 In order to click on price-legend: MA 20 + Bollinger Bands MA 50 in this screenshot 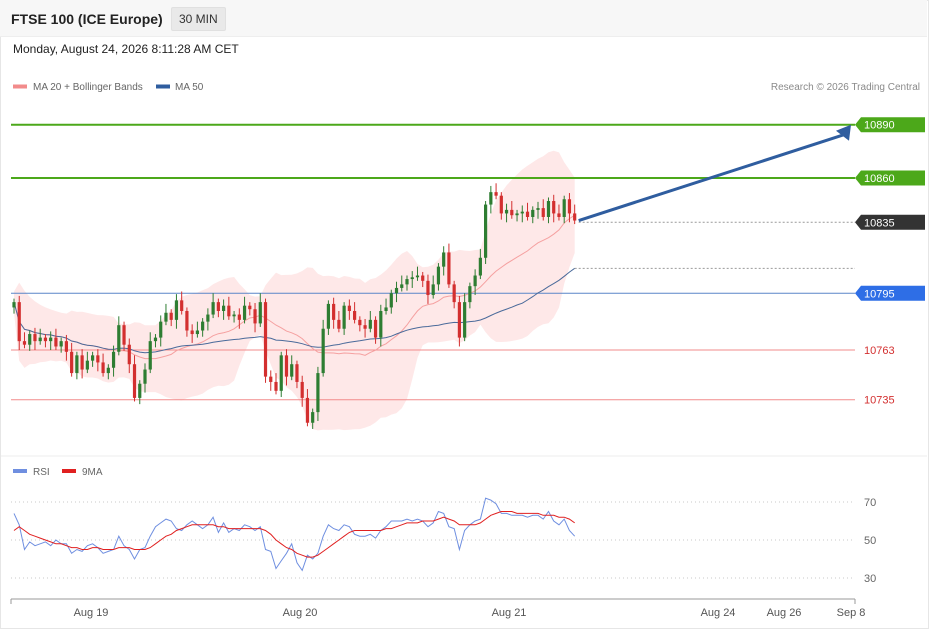, I will do `click(108, 87)`.